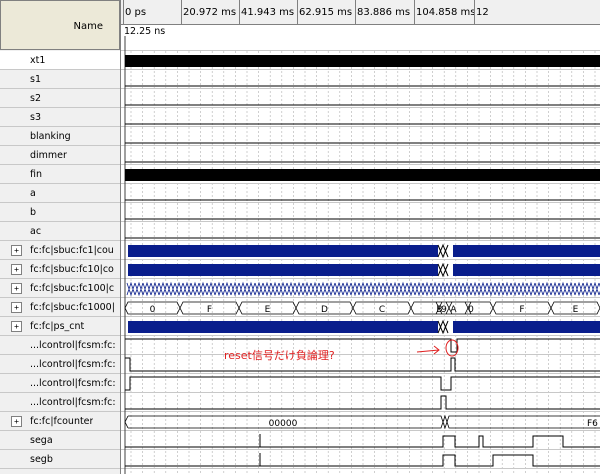 The width and height of the screenshot is (600, 474). I want to click on signal-name: fin, so click(36, 174).